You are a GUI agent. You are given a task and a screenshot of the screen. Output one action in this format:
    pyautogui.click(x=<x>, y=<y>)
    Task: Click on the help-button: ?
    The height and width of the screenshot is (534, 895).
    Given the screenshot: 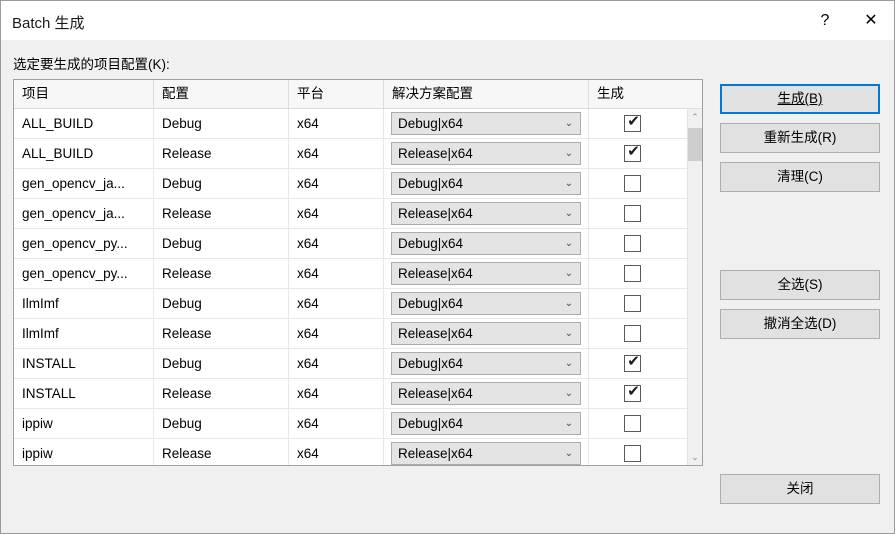 What is the action you would take?
    pyautogui.click(x=825, y=20)
    